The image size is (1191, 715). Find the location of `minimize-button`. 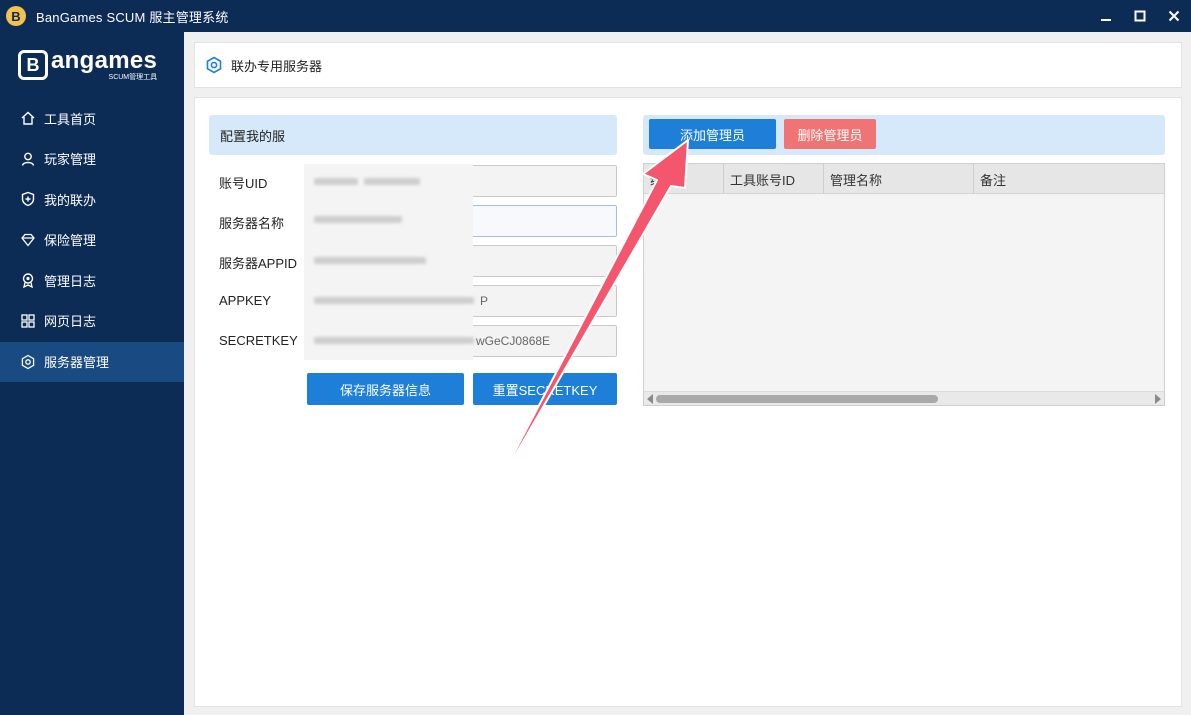

minimize-button is located at coordinates (1106, 16).